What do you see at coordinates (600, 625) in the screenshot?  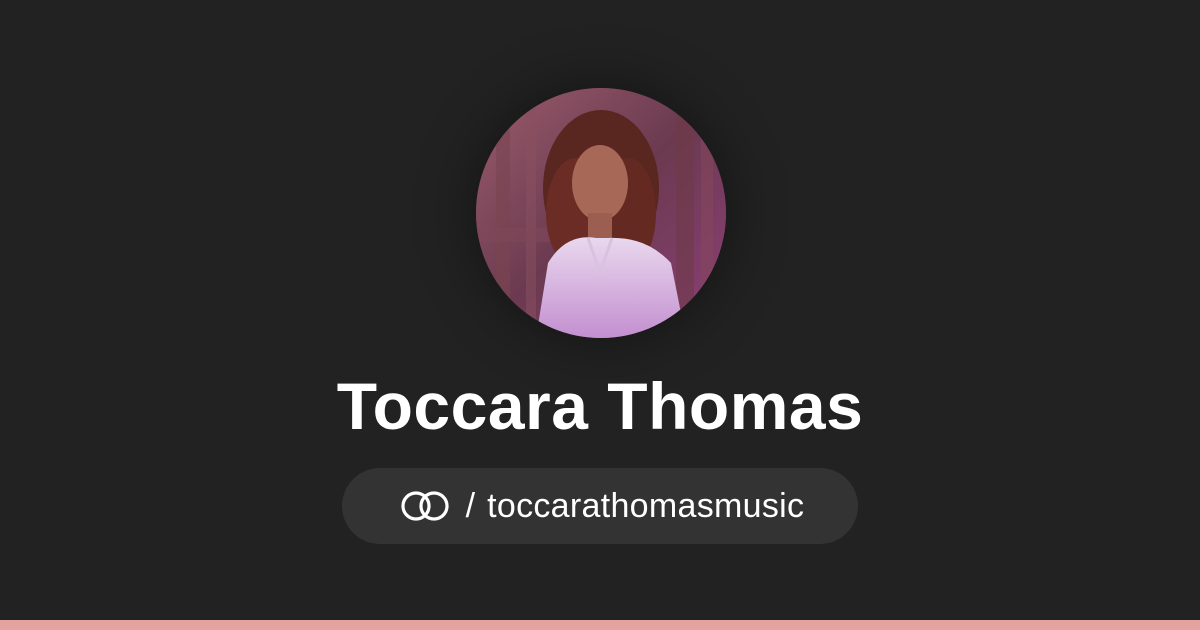 I see `accent-bar` at bounding box center [600, 625].